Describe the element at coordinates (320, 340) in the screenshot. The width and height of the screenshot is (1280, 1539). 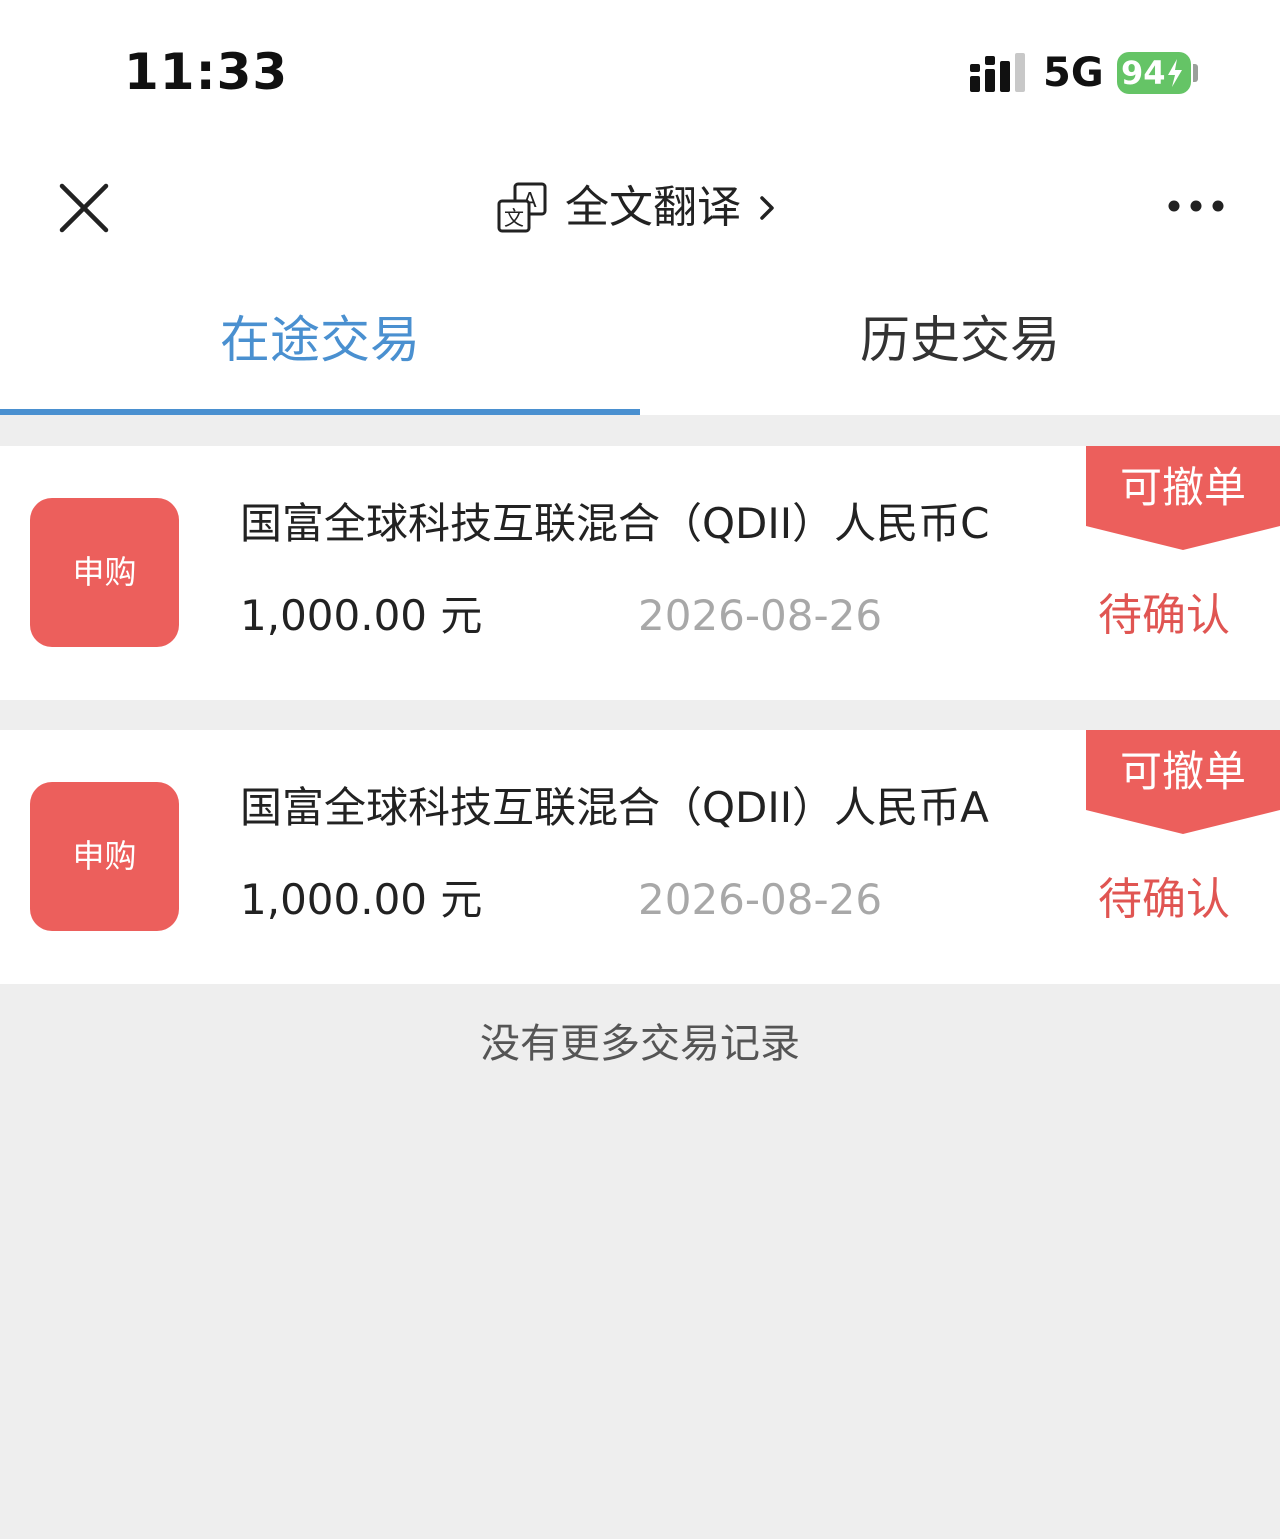
I see `tab-in-transit: 在途交易` at that location.